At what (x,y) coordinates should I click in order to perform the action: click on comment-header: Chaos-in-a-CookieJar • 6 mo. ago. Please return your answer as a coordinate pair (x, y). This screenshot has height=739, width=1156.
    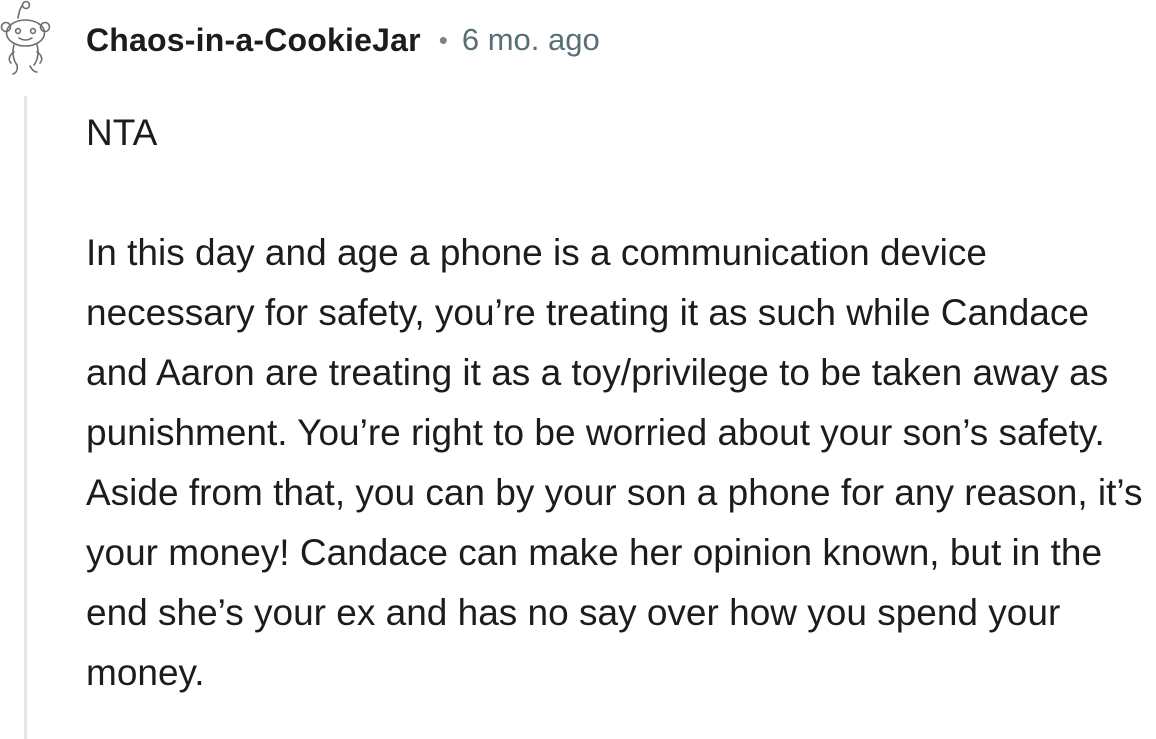
    Looking at the image, I should click on (343, 40).